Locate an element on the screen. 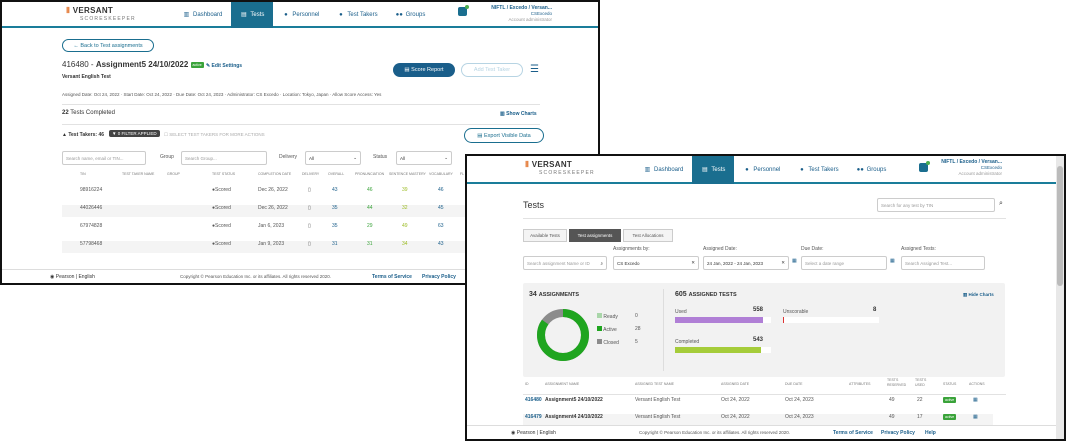 This screenshot has width=1066, height=441. assignment-id-link: 416479 is located at coordinates (533, 417).